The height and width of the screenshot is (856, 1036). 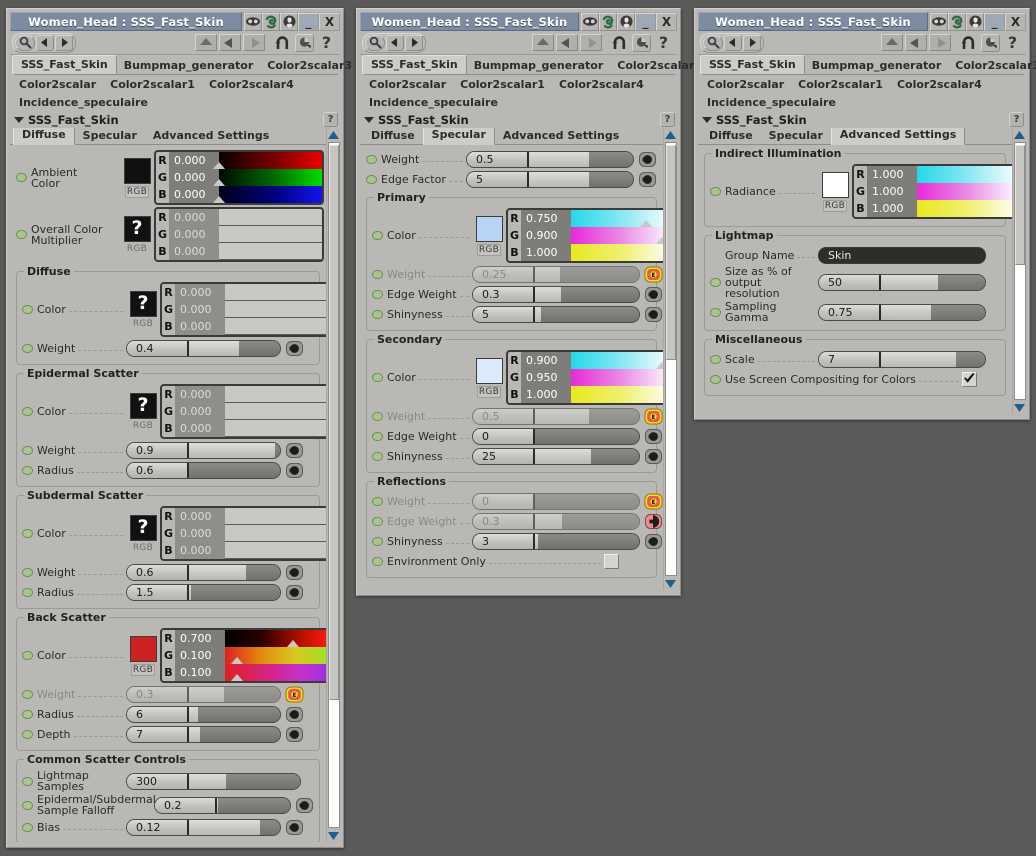 I want to click on scroll-up-icon, so click(x=333, y=134).